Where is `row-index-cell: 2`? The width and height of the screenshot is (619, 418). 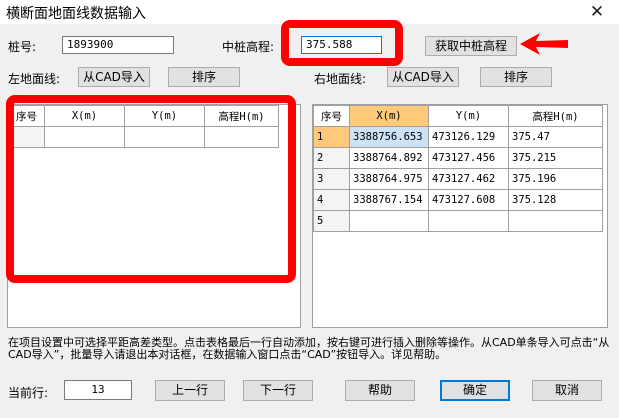
row-index-cell: 2 is located at coordinates (331, 158).